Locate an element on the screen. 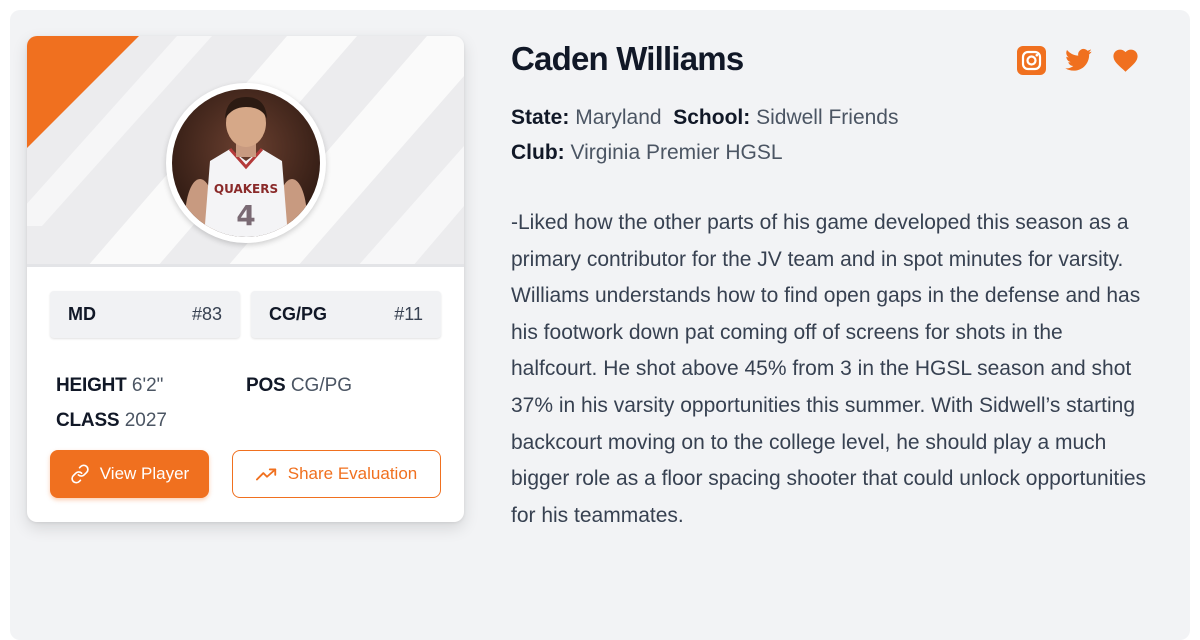  state-value: Maryland is located at coordinates (618, 117).